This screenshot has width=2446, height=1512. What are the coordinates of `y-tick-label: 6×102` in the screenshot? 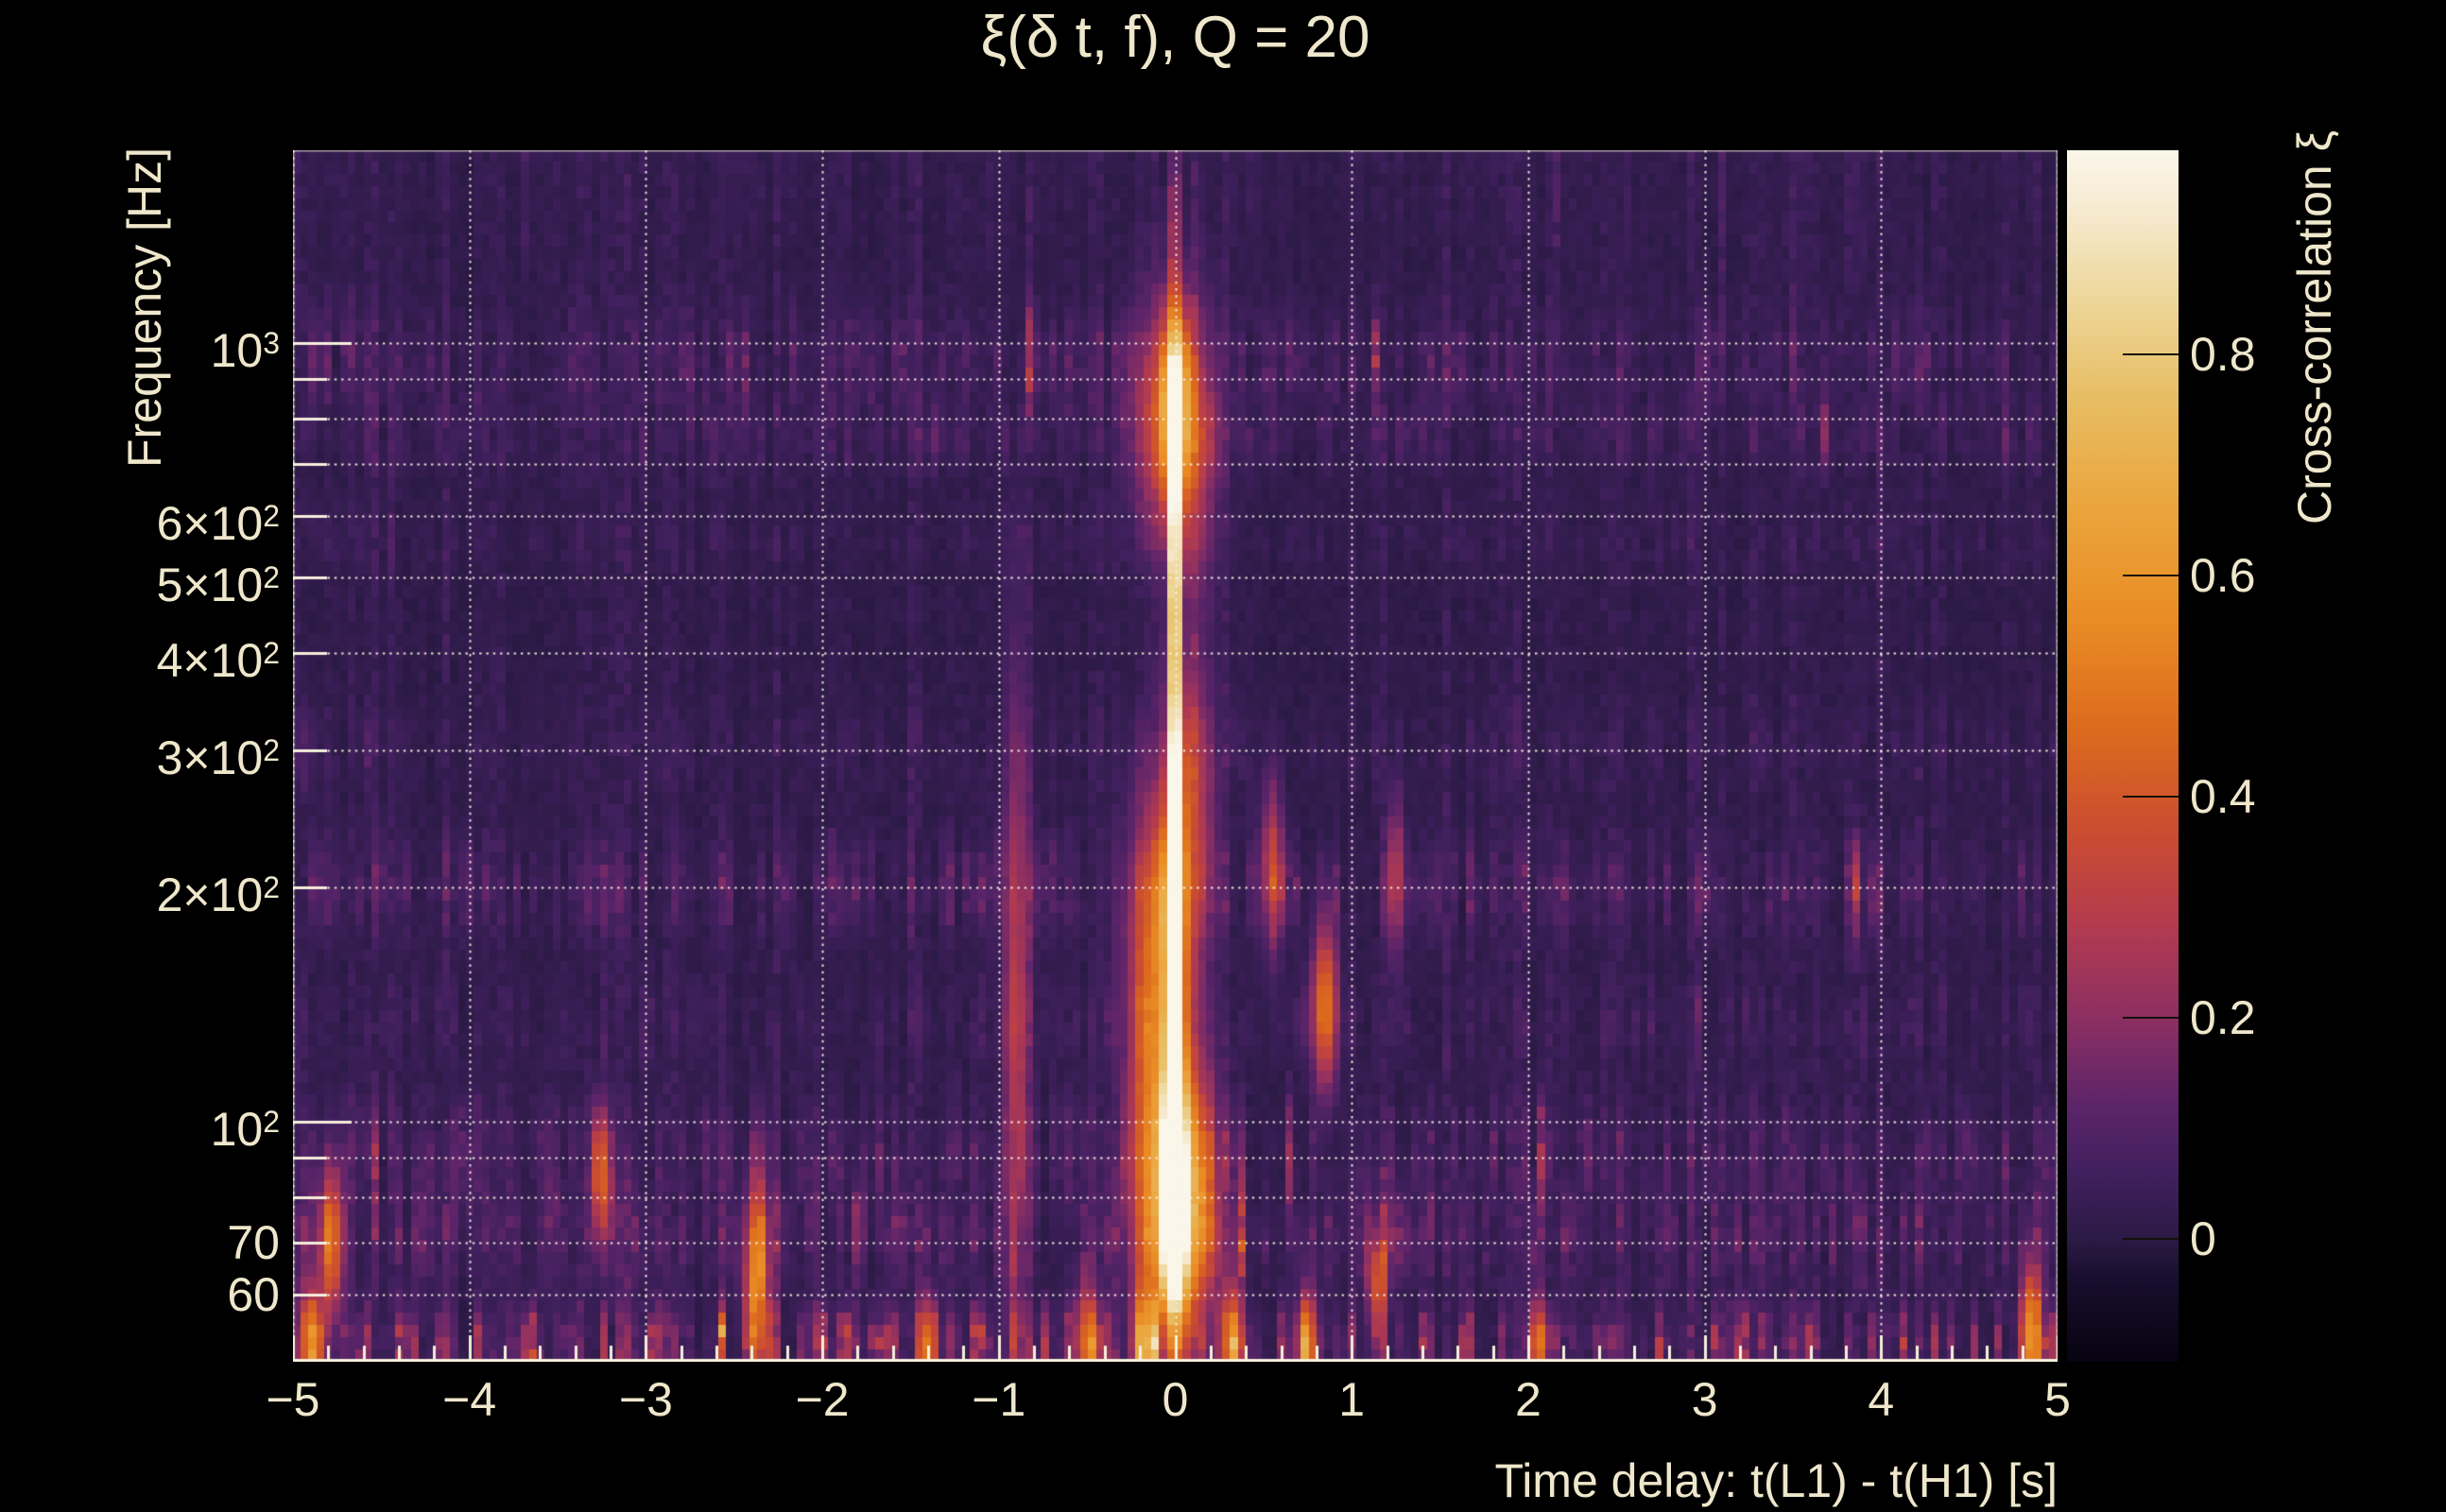 It's located at (218, 523).